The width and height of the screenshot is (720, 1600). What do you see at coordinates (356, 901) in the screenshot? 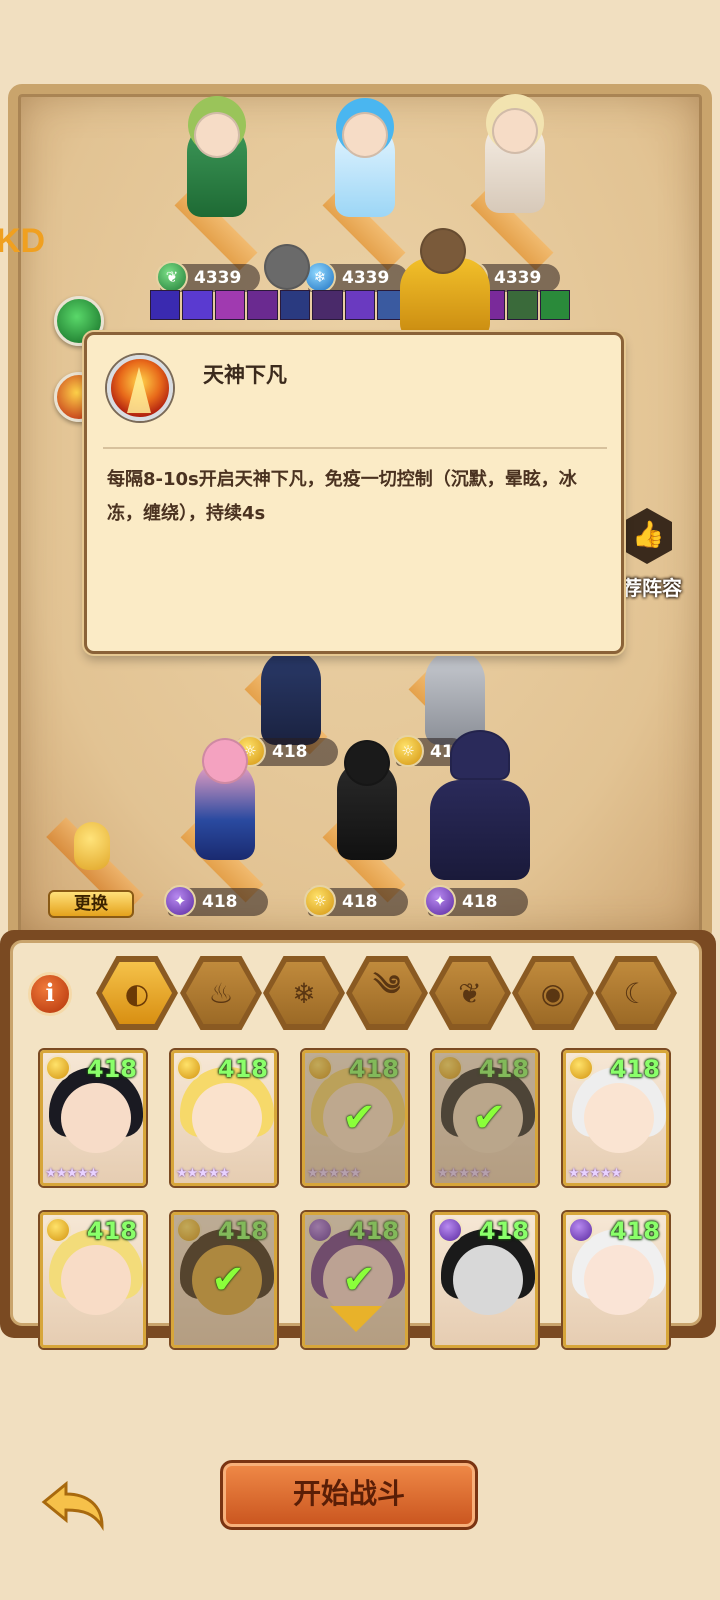
I see `hero-power-pill: ☼ 418` at bounding box center [356, 901].